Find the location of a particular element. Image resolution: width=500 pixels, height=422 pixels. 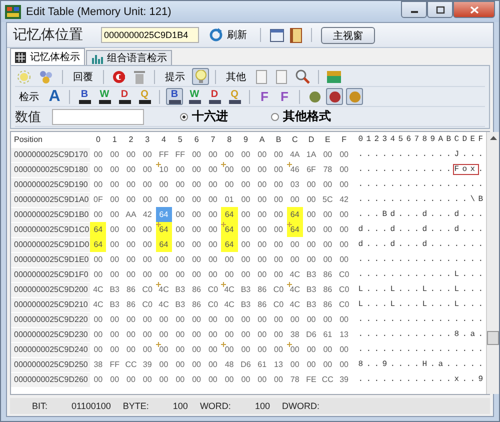

byte-cell: FE is located at coordinates (311, 379).